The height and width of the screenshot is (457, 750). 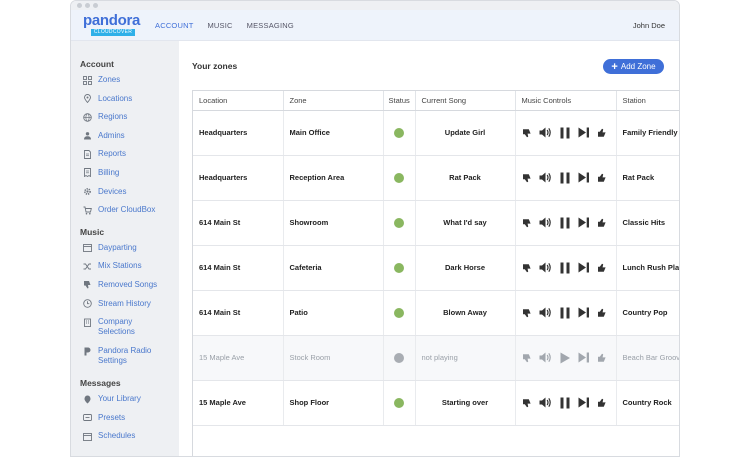 What do you see at coordinates (79, 5) in the screenshot?
I see `window-close-dot` at bounding box center [79, 5].